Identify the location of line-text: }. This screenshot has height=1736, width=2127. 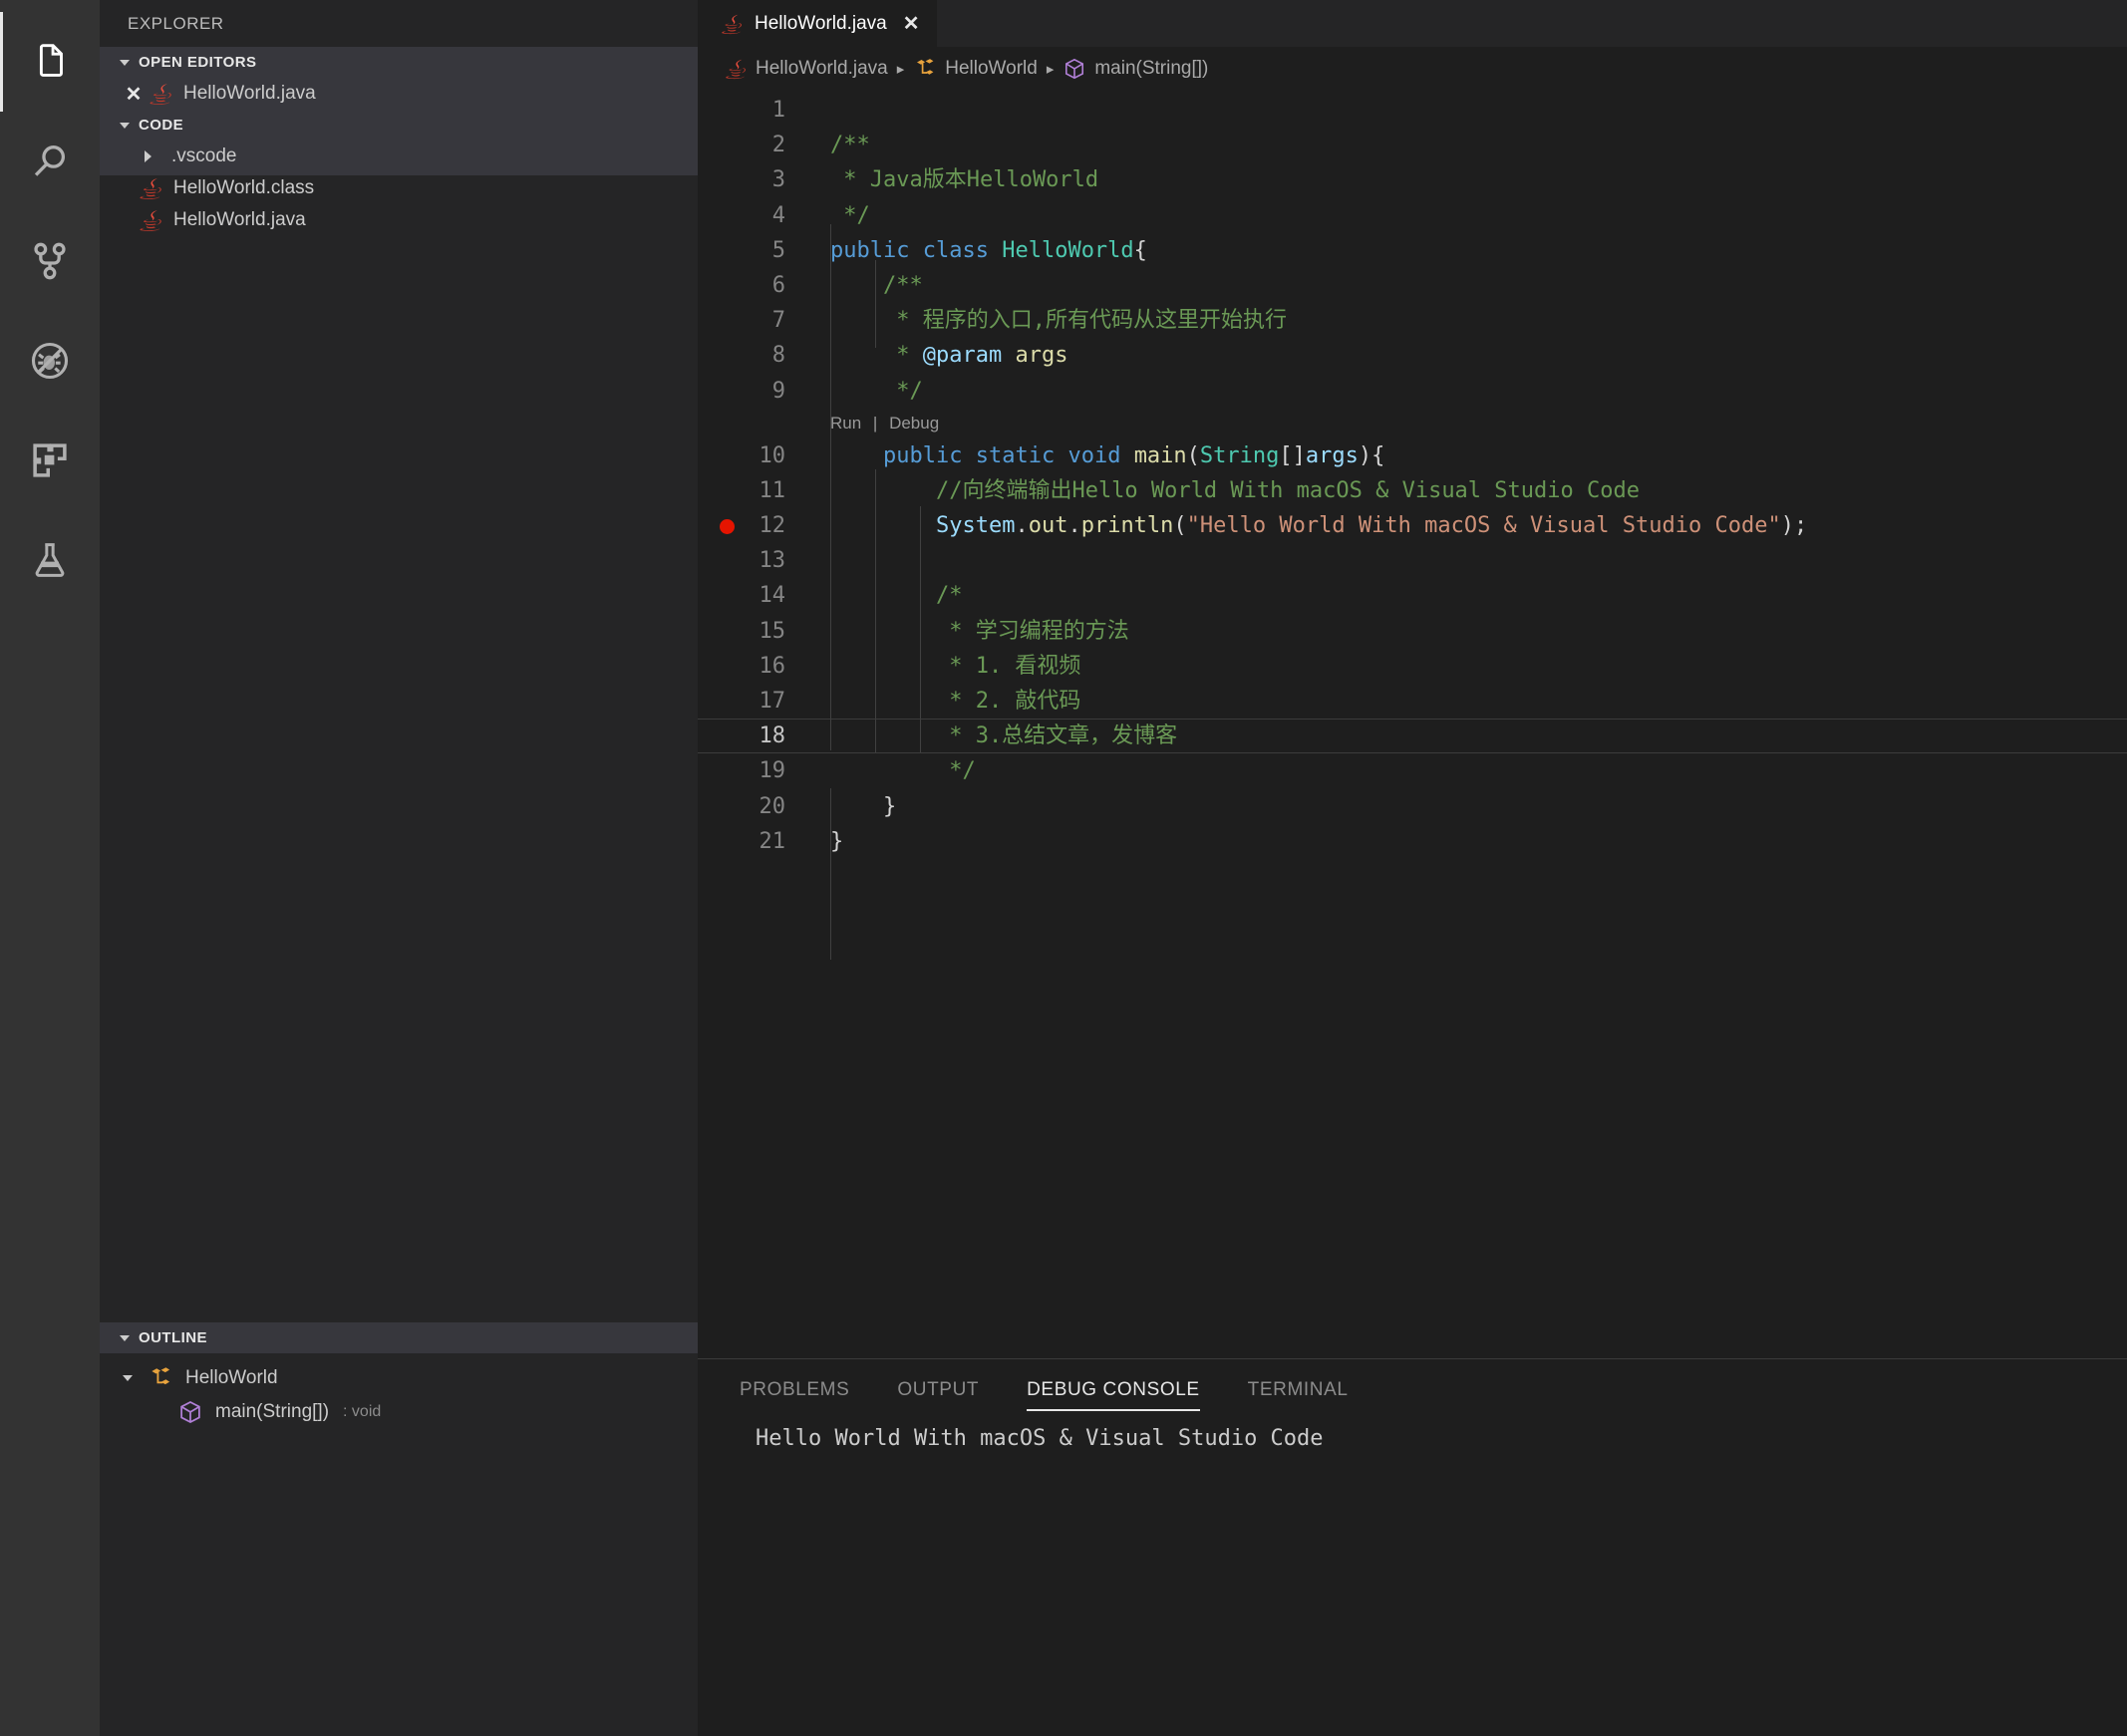
(837, 841).